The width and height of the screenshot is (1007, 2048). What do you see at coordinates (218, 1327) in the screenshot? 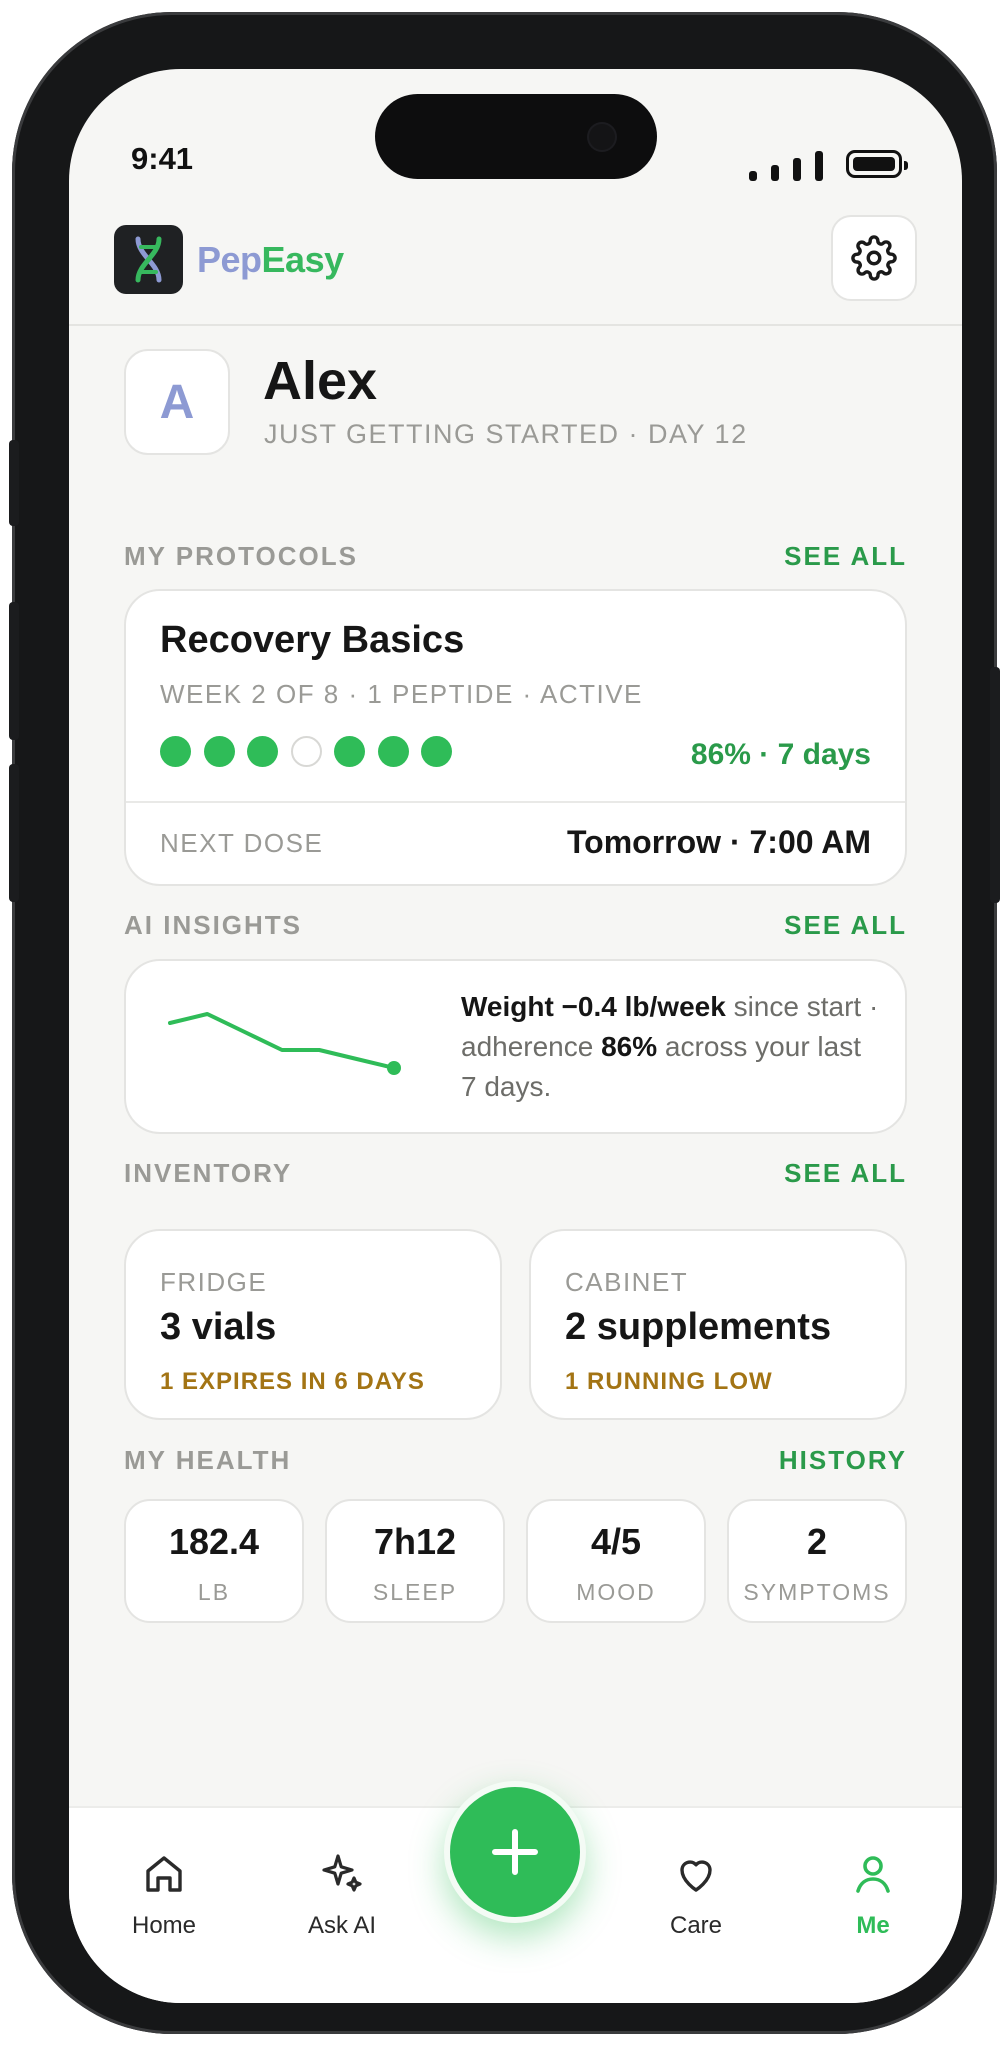
I see `inventory-value: 3 vials` at bounding box center [218, 1327].